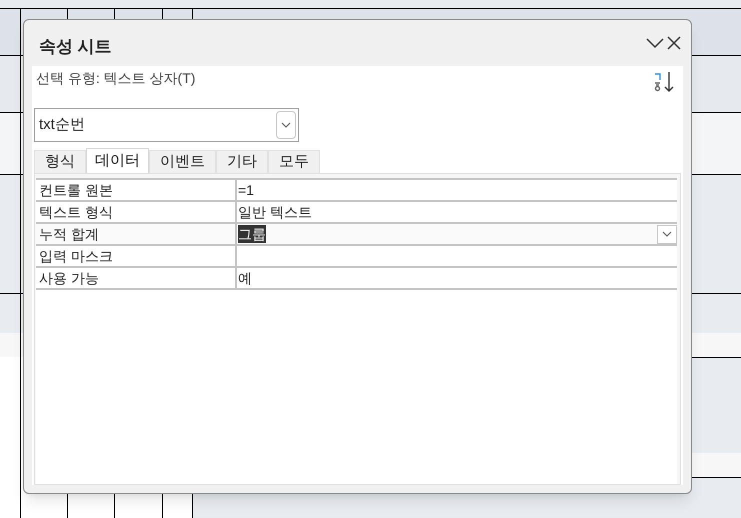 Image resolution: width=741 pixels, height=518 pixels. Describe the element at coordinates (356, 255) in the screenshot. I see `property-row: 입력 마스크` at that location.